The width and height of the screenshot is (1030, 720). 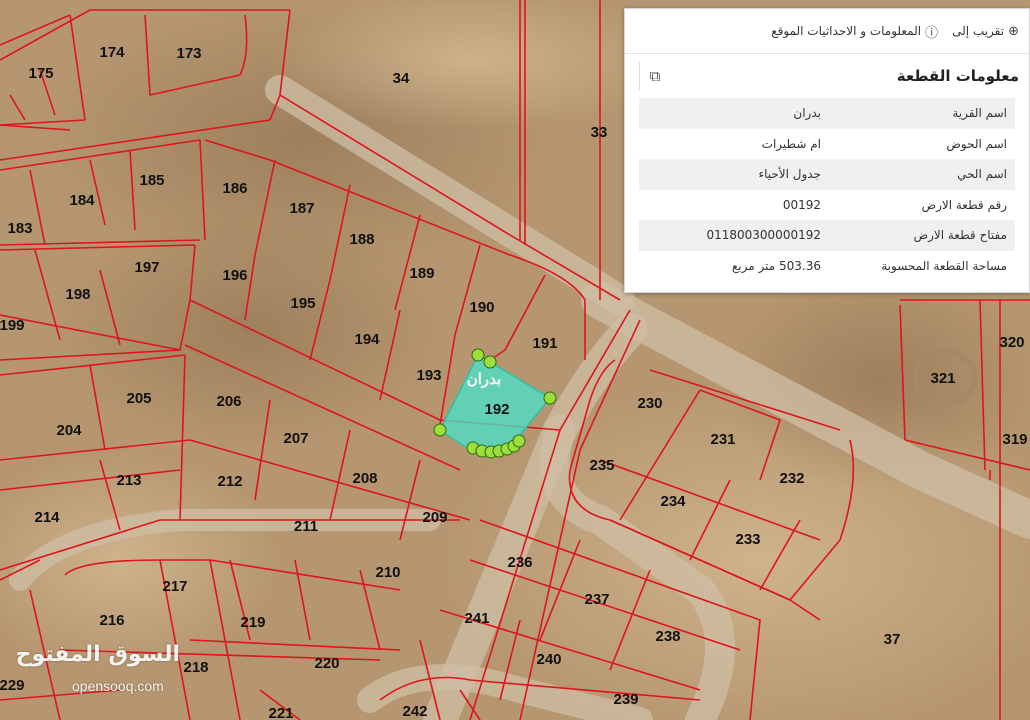 What do you see at coordinates (188, 53) in the screenshot?
I see `parcel-label: 173` at bounding box center [188, 53].